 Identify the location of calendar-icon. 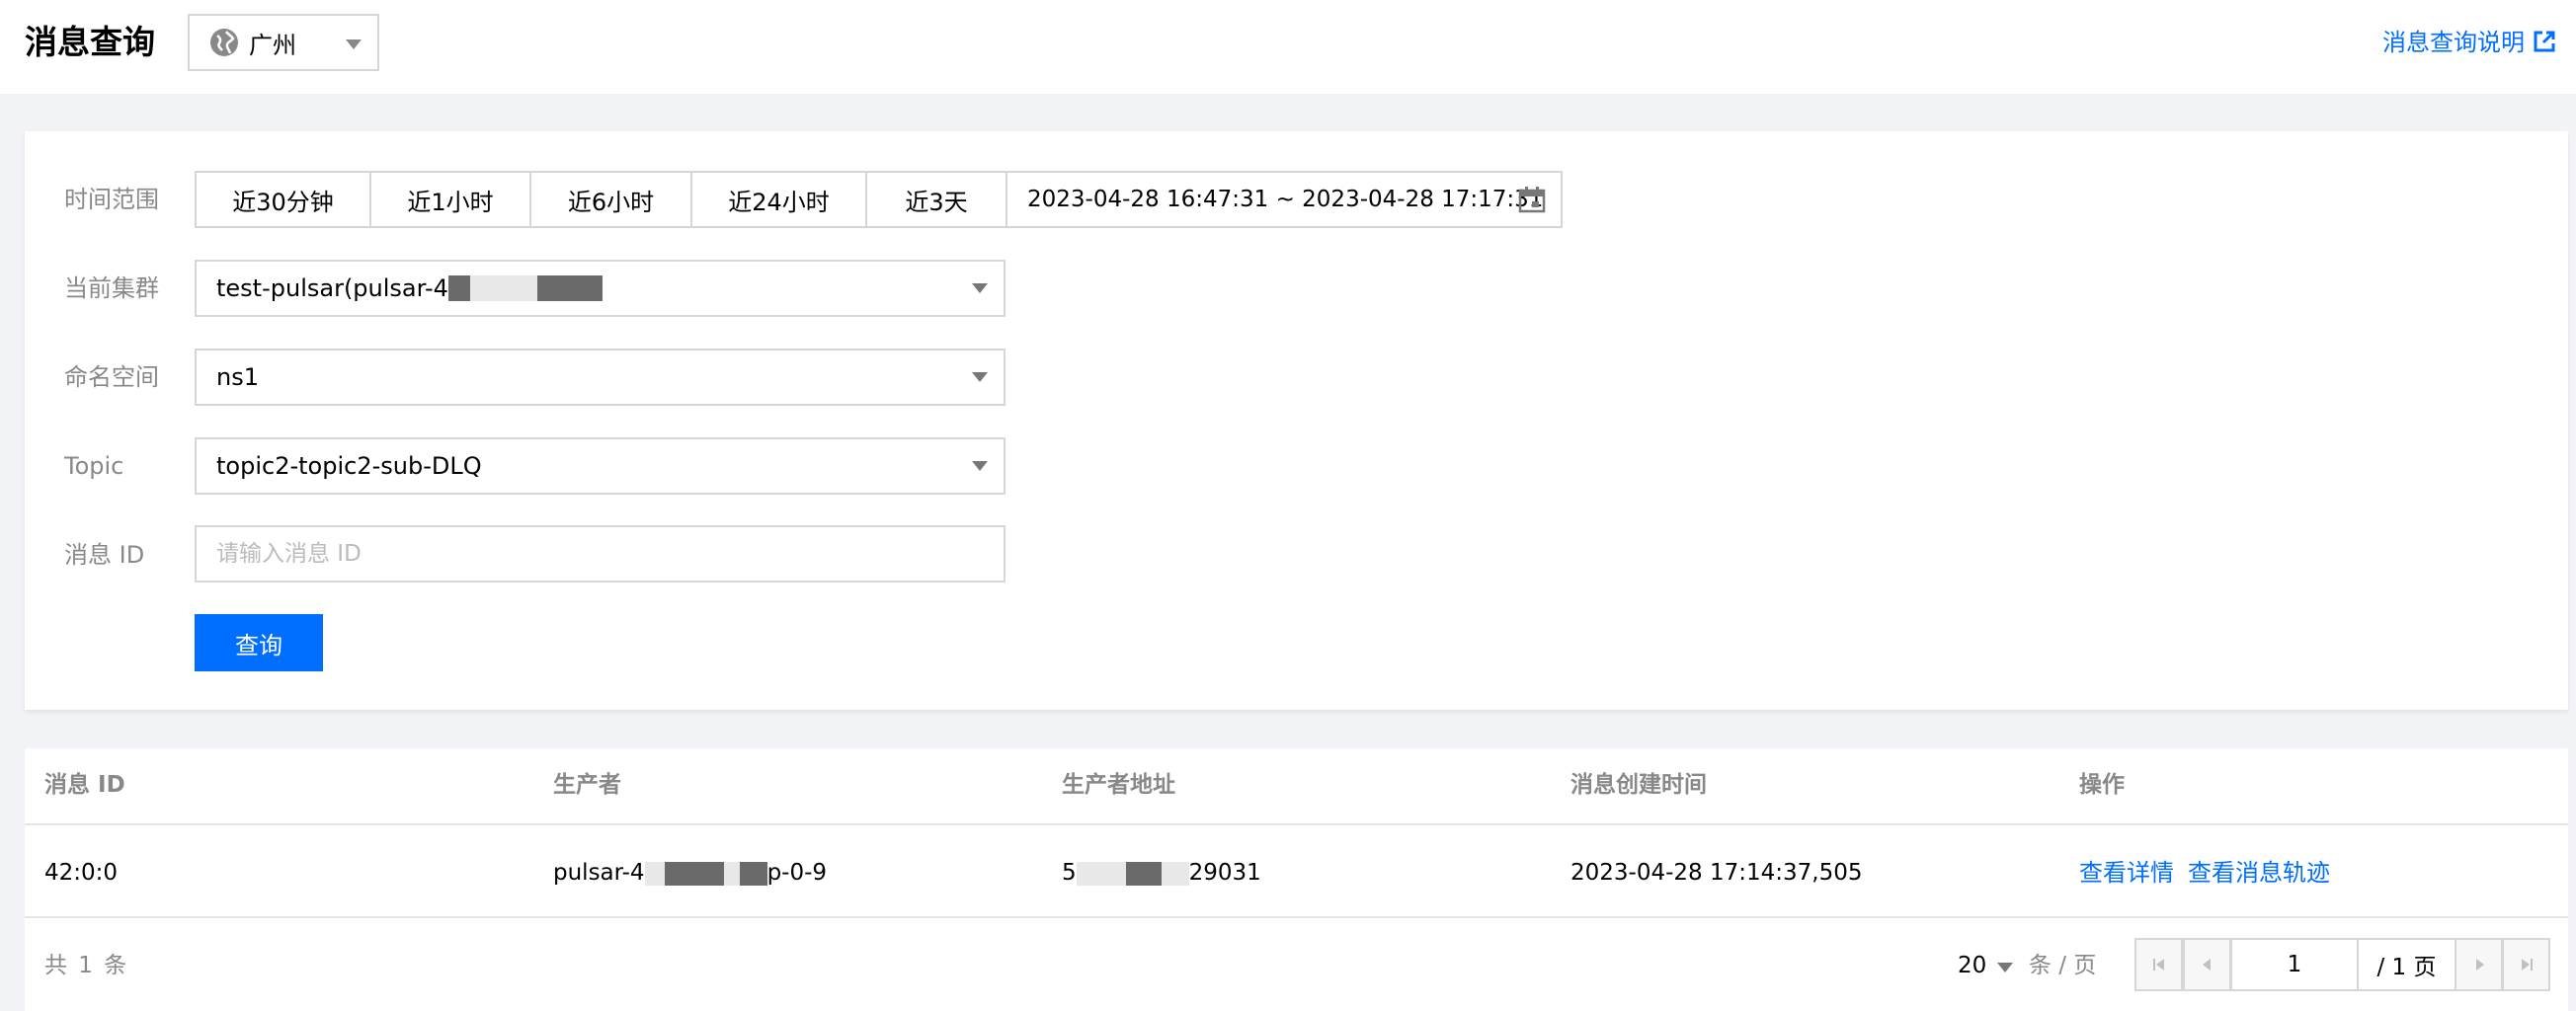
(1532, 200).